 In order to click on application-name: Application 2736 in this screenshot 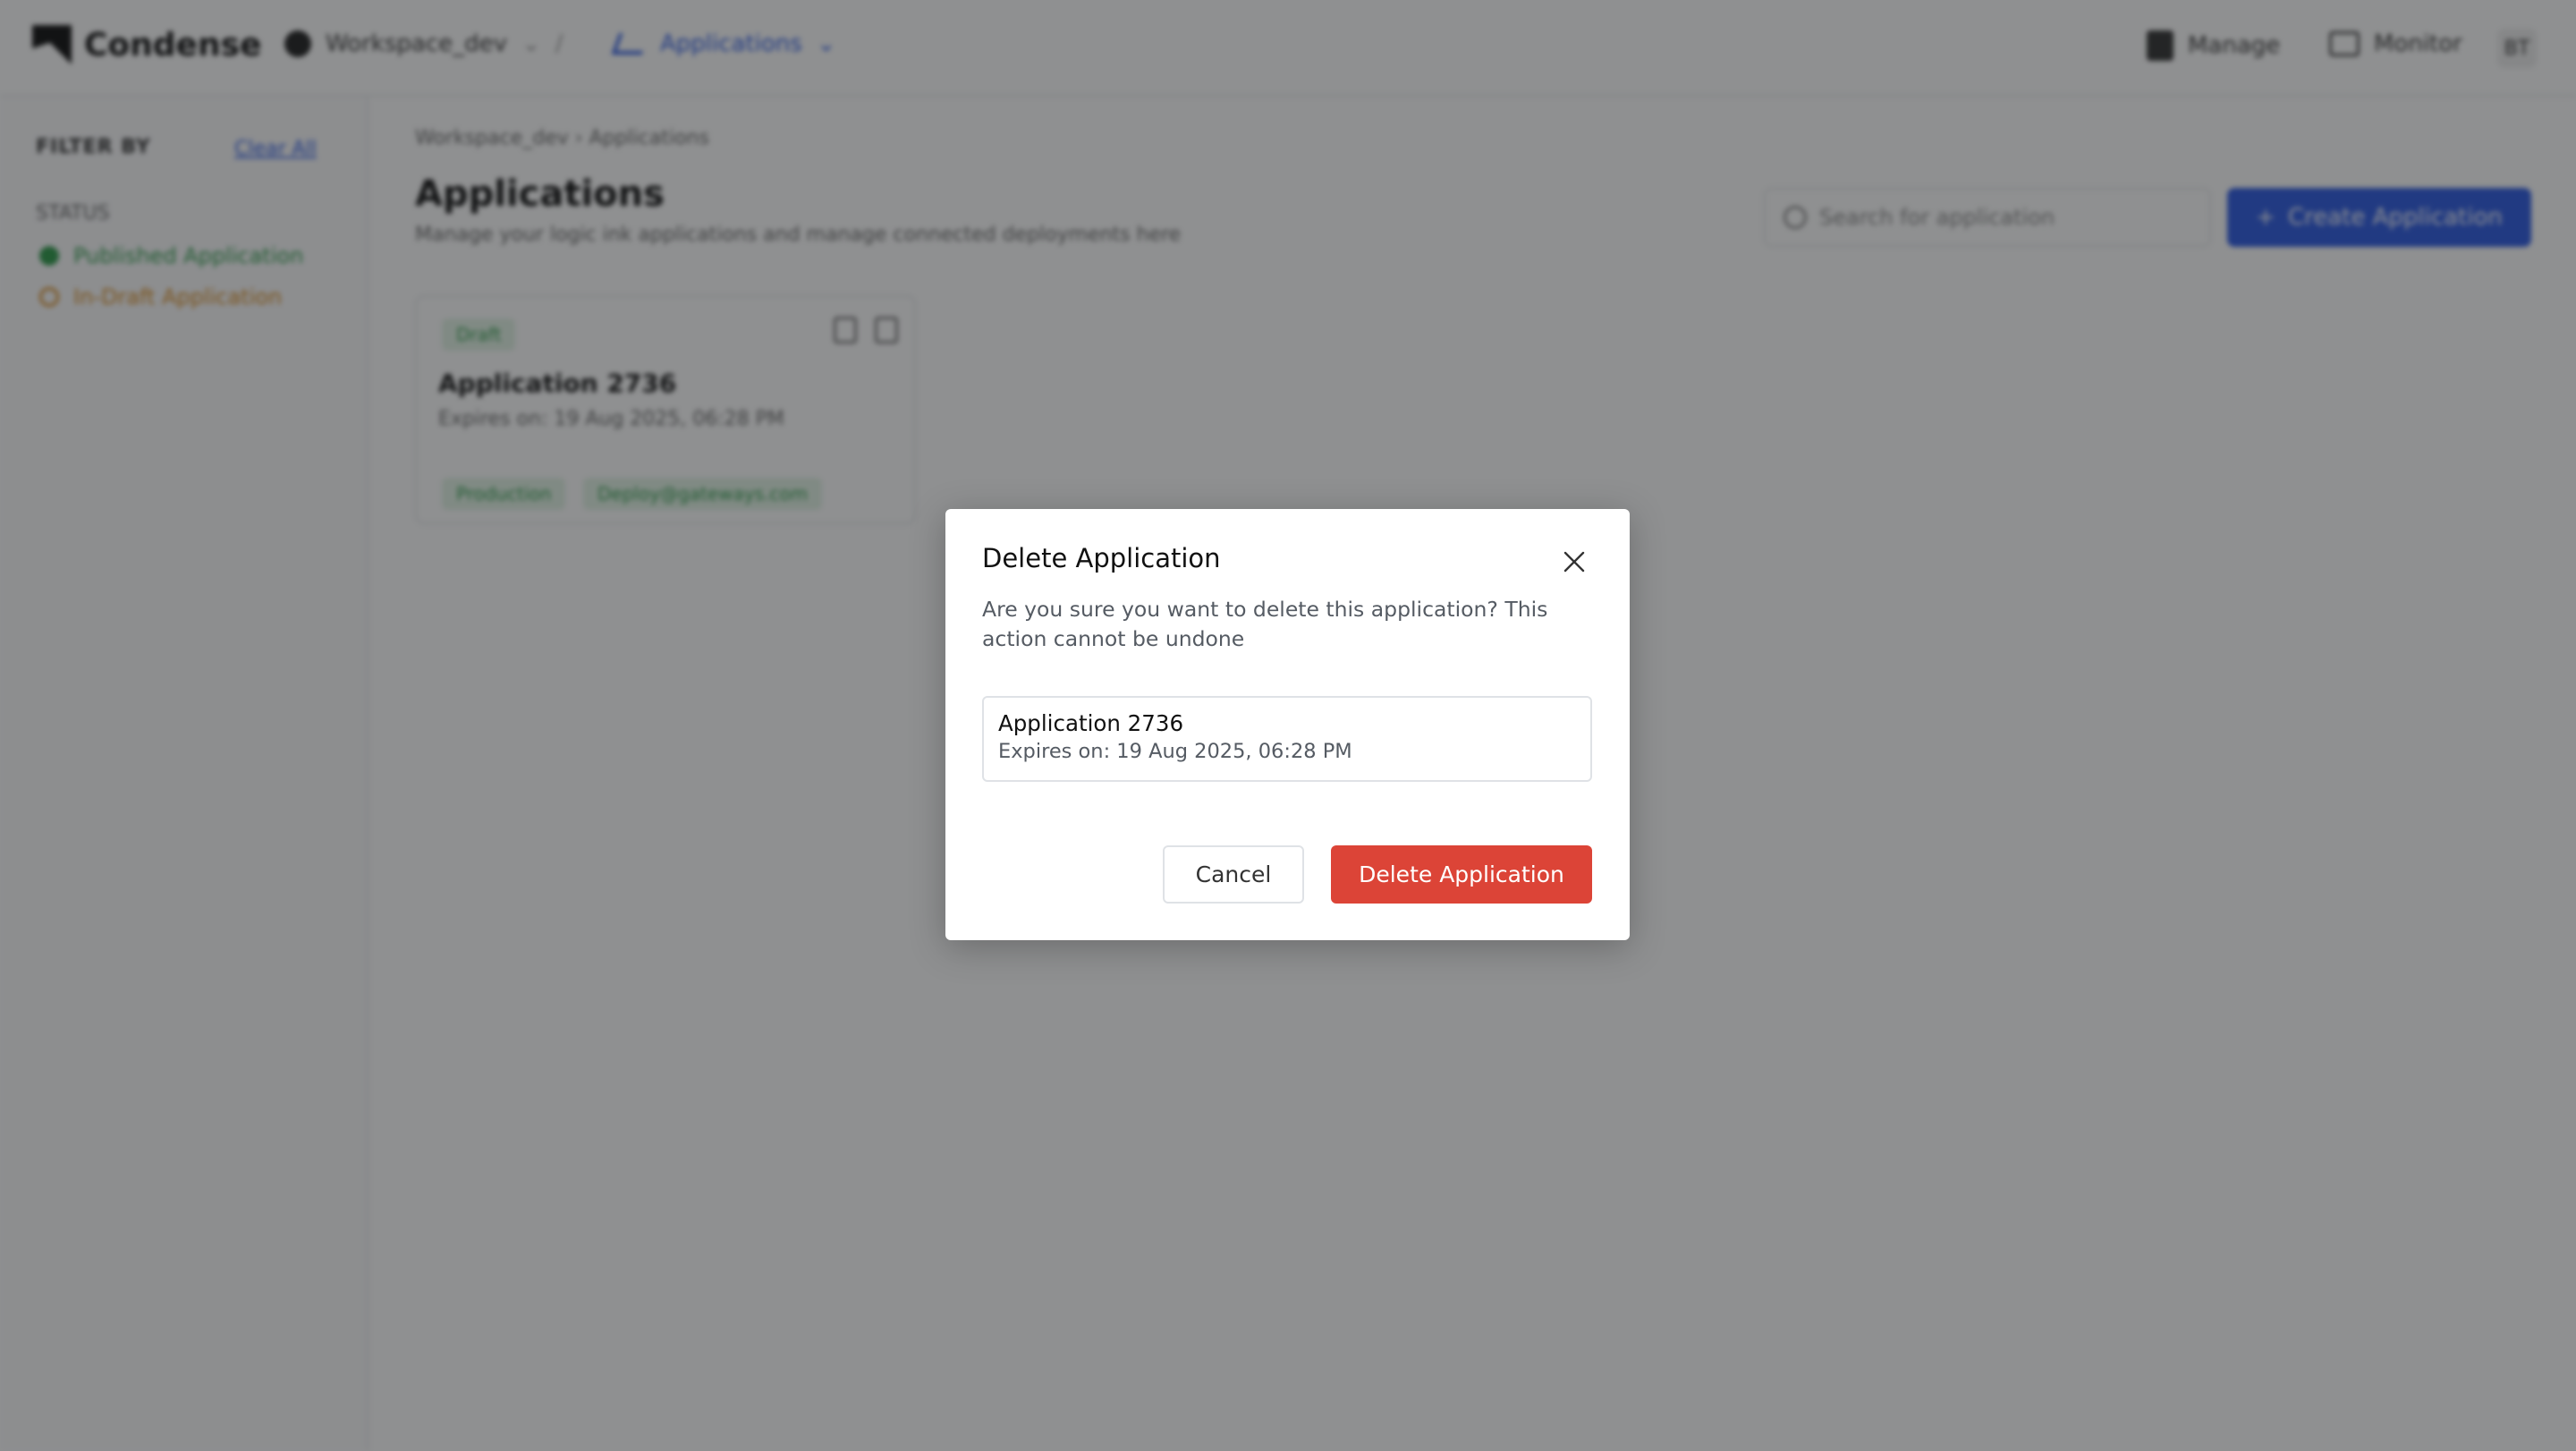, I will do `click(1091, 723)`.